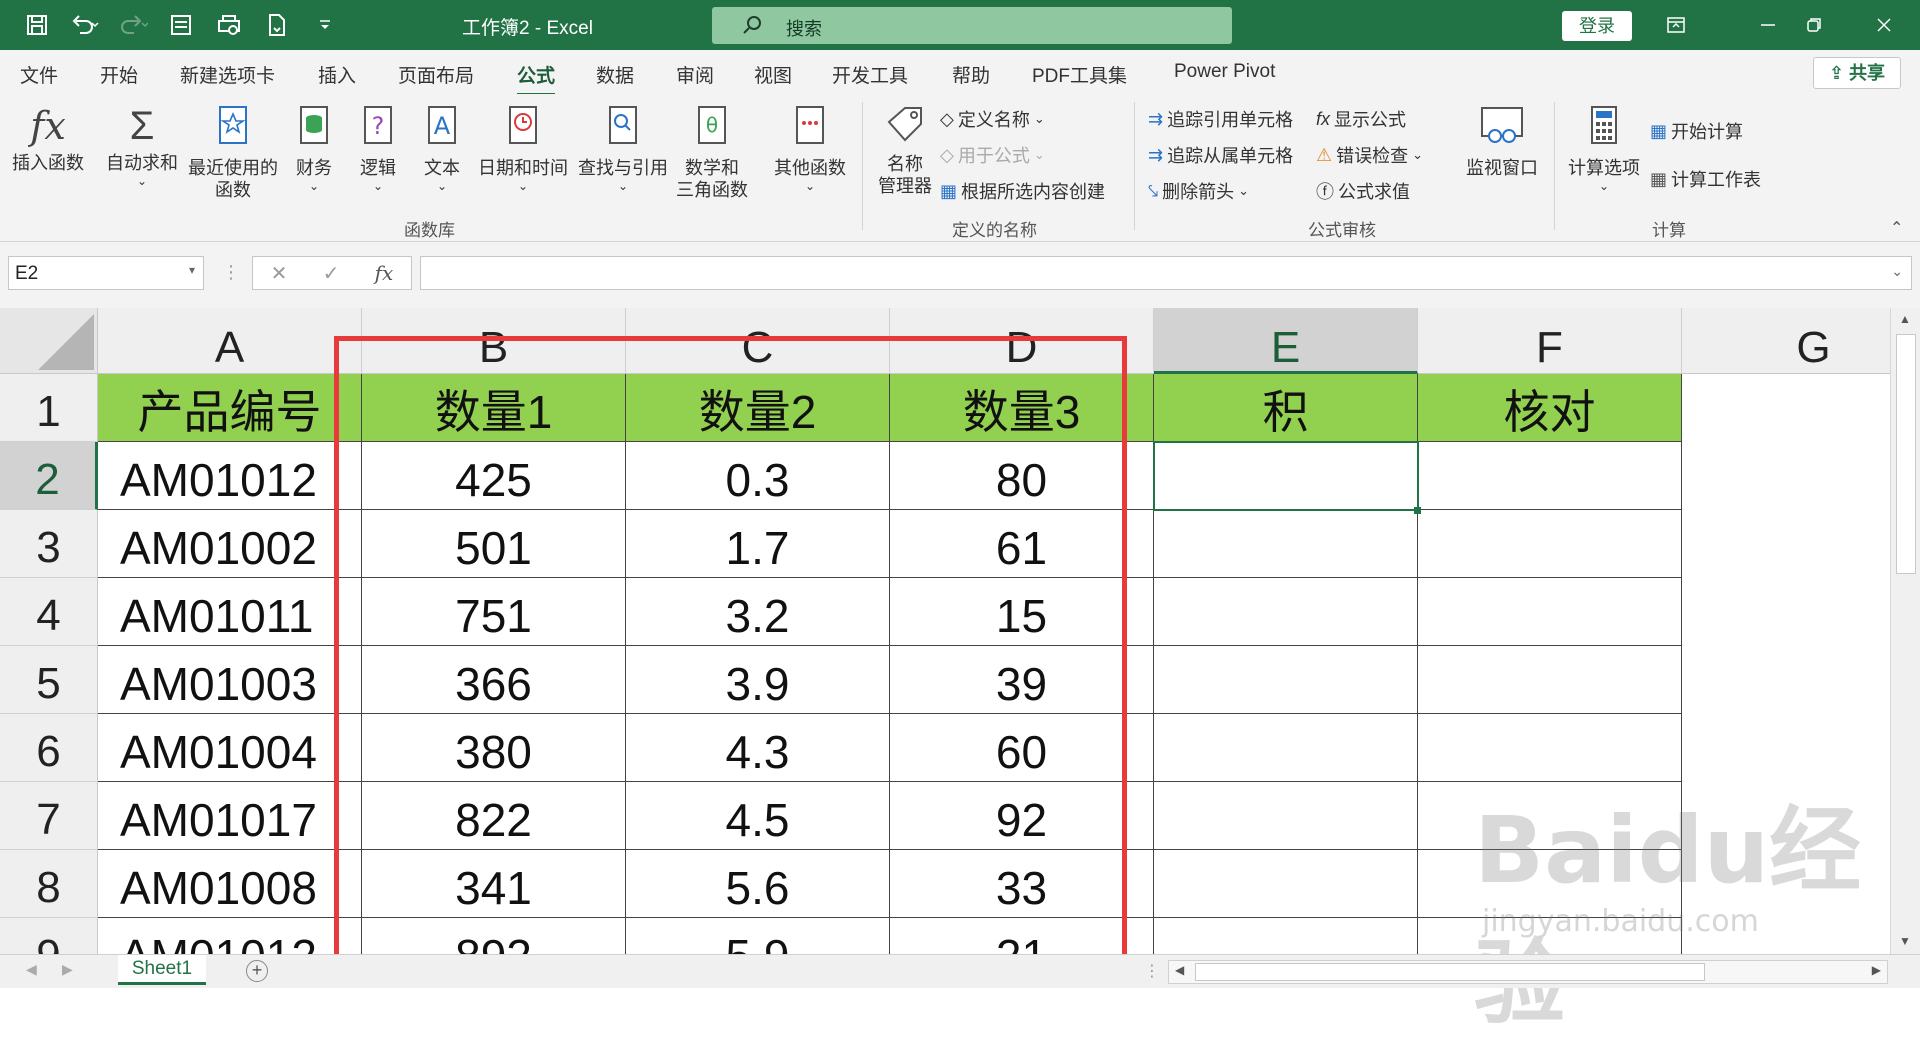 This screenshot has width=1920, height=1042. I want to click on math-trig-button: θ 数学和 三角函数, so click(712, 152).